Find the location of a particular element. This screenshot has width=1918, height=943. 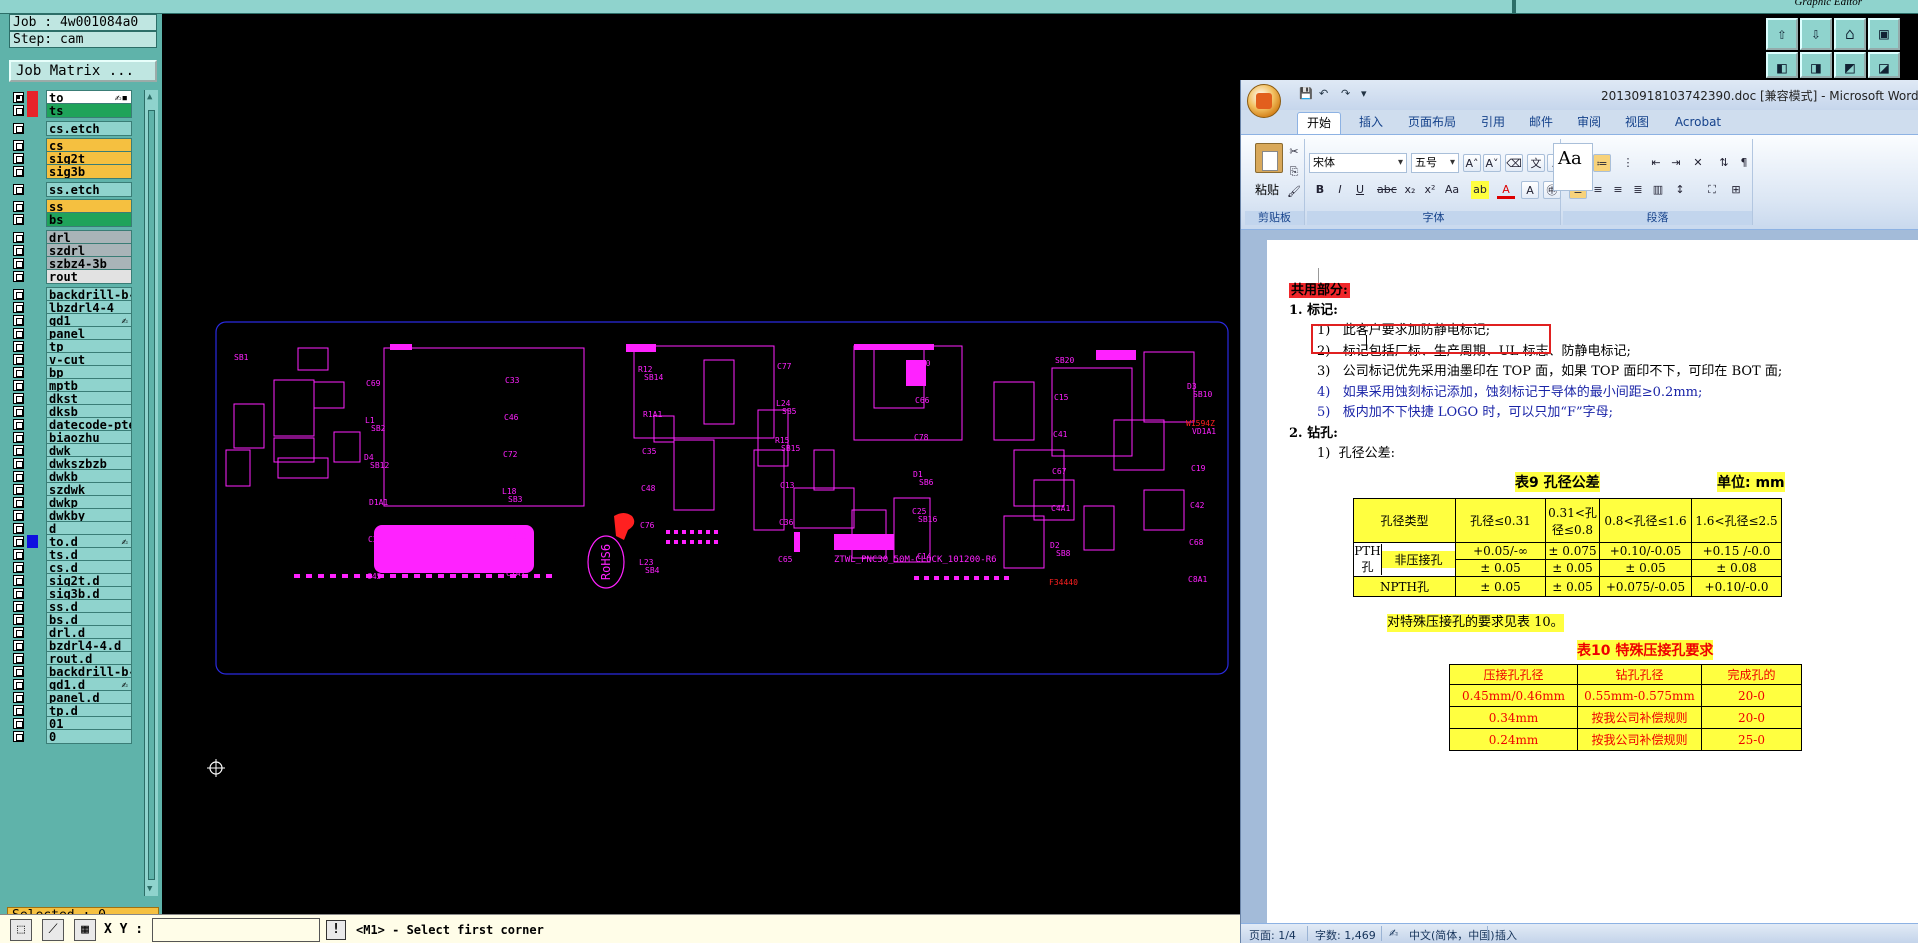

shading-icon: ⛶ is located at coordinates (1712, 190).